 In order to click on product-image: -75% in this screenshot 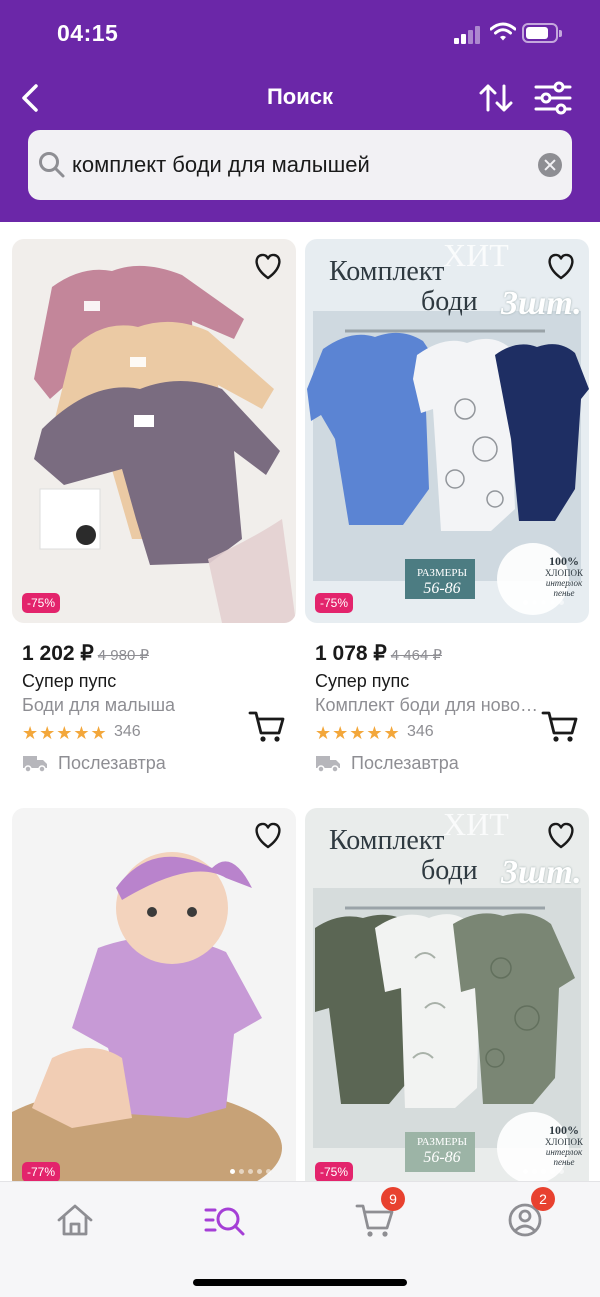, I will do `click(154, 431)`.